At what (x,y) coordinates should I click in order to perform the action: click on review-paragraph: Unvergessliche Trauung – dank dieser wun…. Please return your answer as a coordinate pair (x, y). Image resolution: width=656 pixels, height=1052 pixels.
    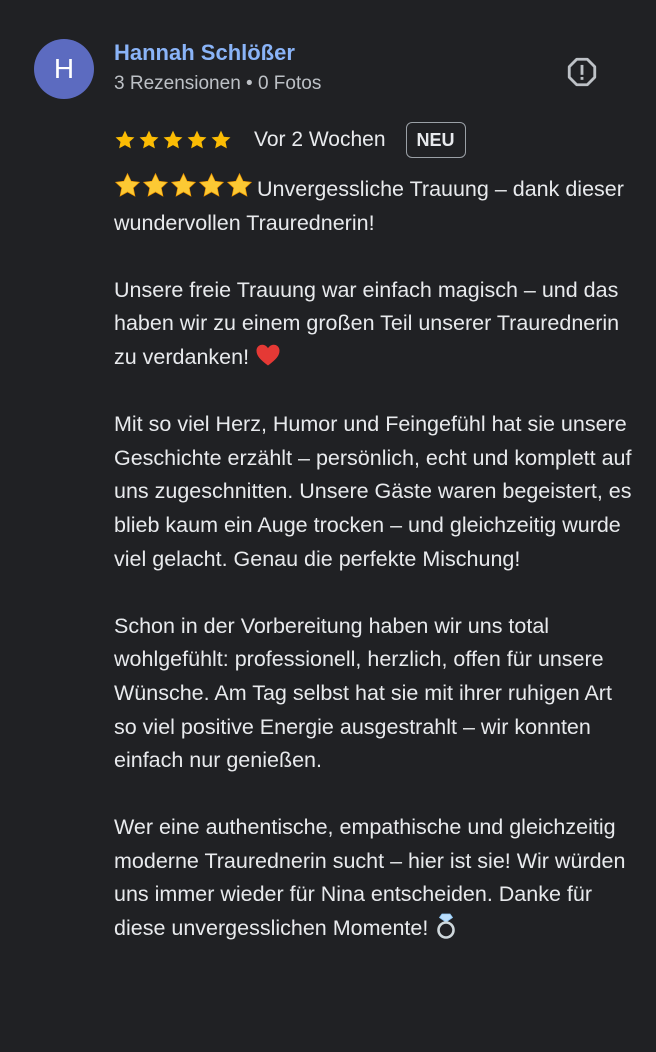
    Looking at the image, I should click on (374, 206).